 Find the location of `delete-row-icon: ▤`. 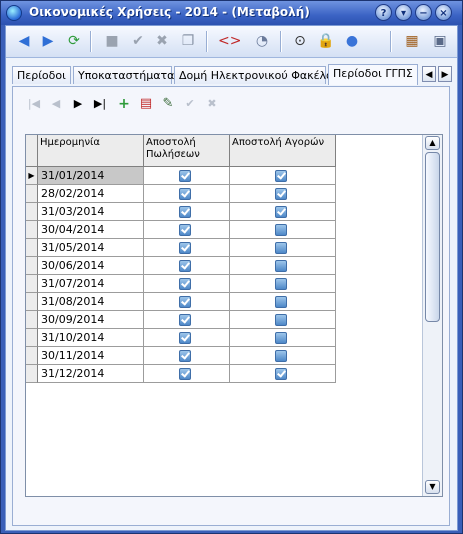

delete-row-icon: ▤ is located at coordinates (146, 104).